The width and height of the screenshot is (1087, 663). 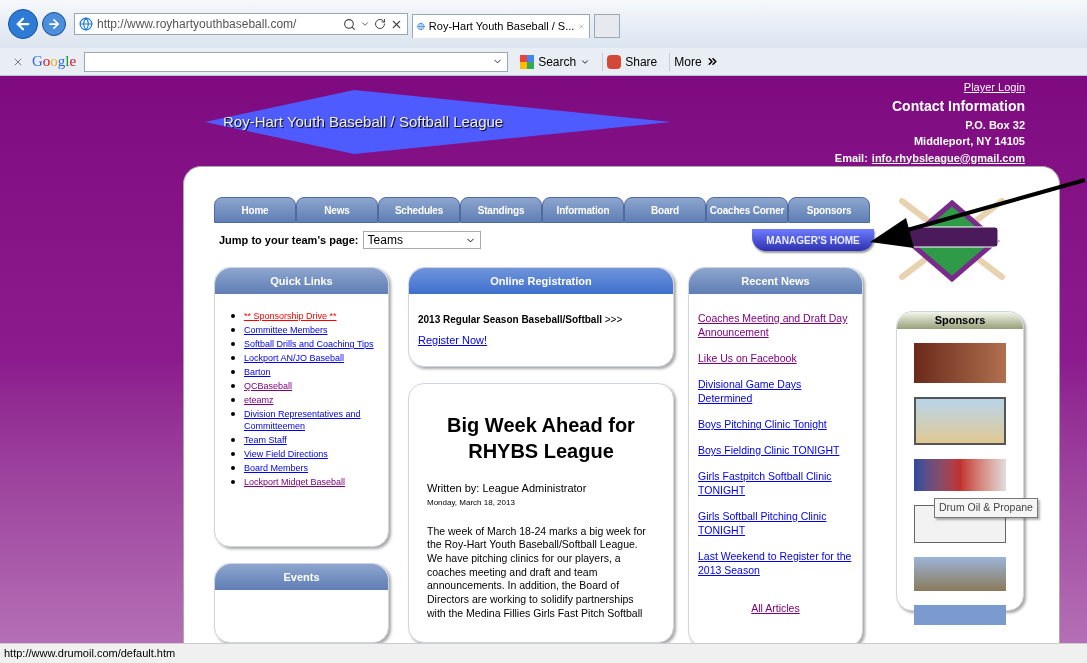 What do you see at coordinates (507, 488) in the screenshot?
I see `article-byline: Written by: League Administrator` at bounding box center [507, 488].